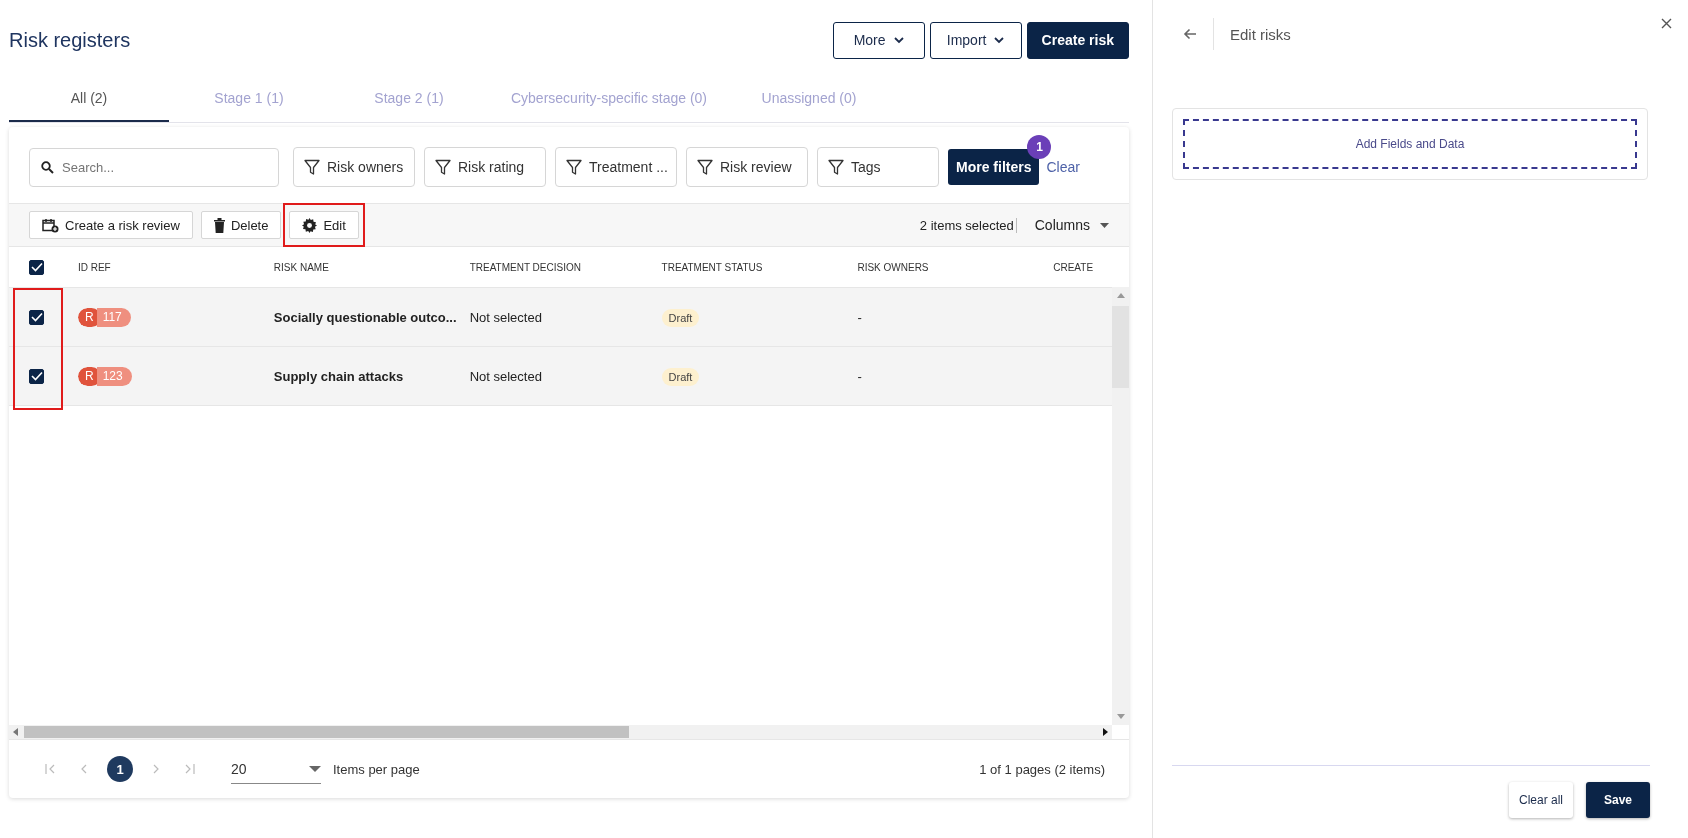  I want to click on first-page-icon, so click(50, 769).